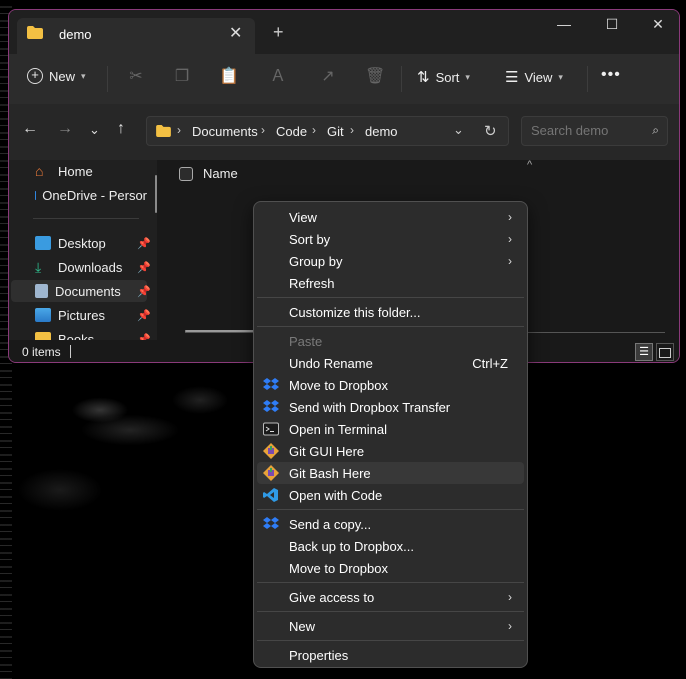 The image size is (686, 679). I want to click on new-tab-button: +, so click(278, 32).